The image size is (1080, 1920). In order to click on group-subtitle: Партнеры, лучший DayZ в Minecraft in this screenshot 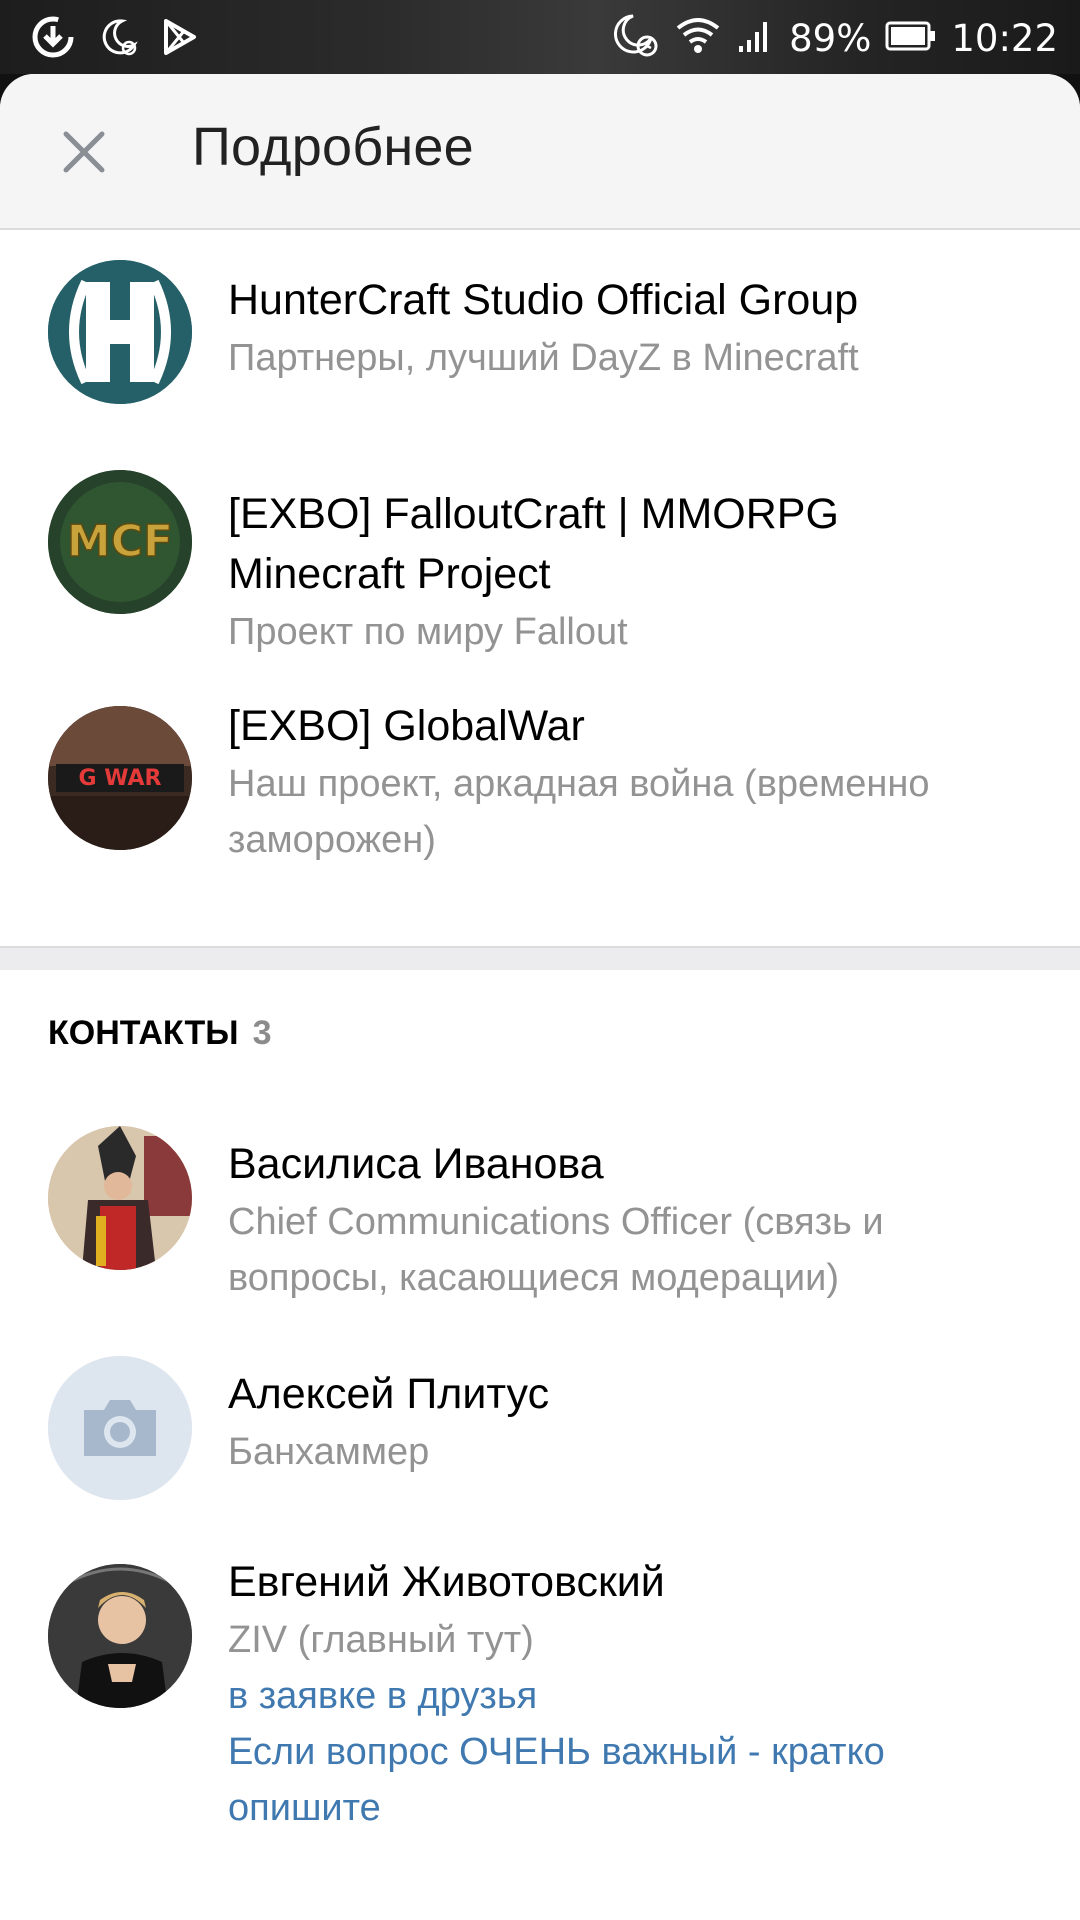, I will do `click(543, 358)`.